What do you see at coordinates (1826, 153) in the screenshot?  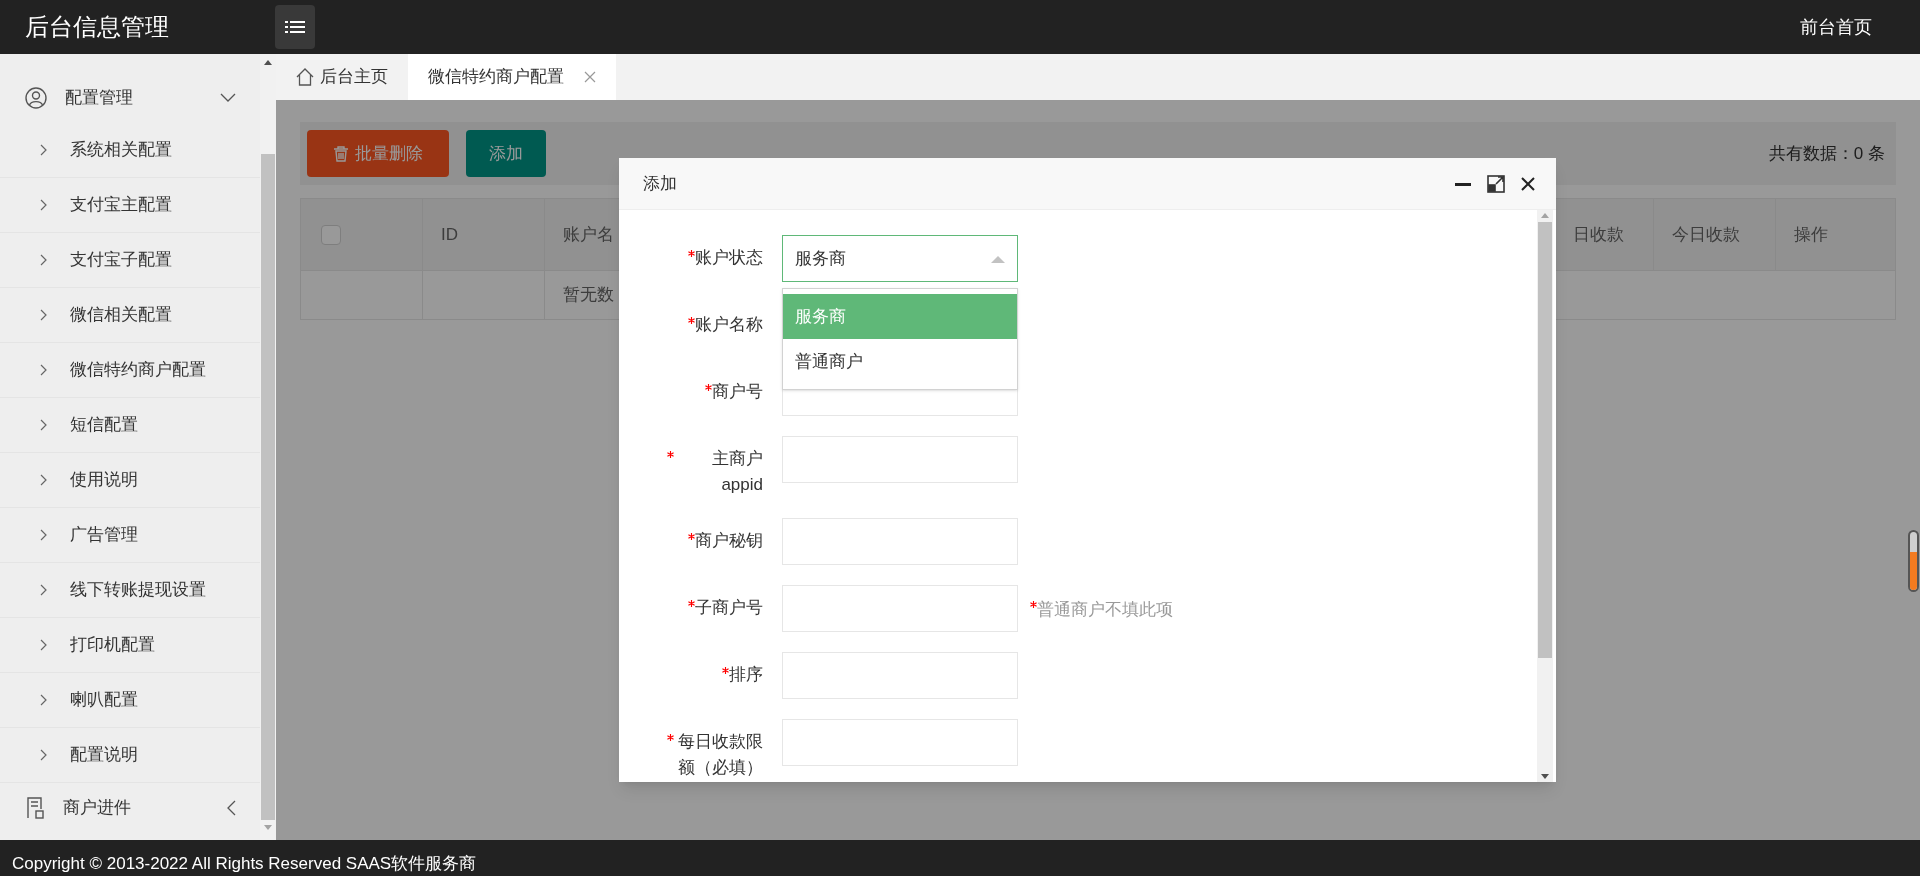 I see `total-count: 共有数据：0 条` at bounding box center [1826, 153].